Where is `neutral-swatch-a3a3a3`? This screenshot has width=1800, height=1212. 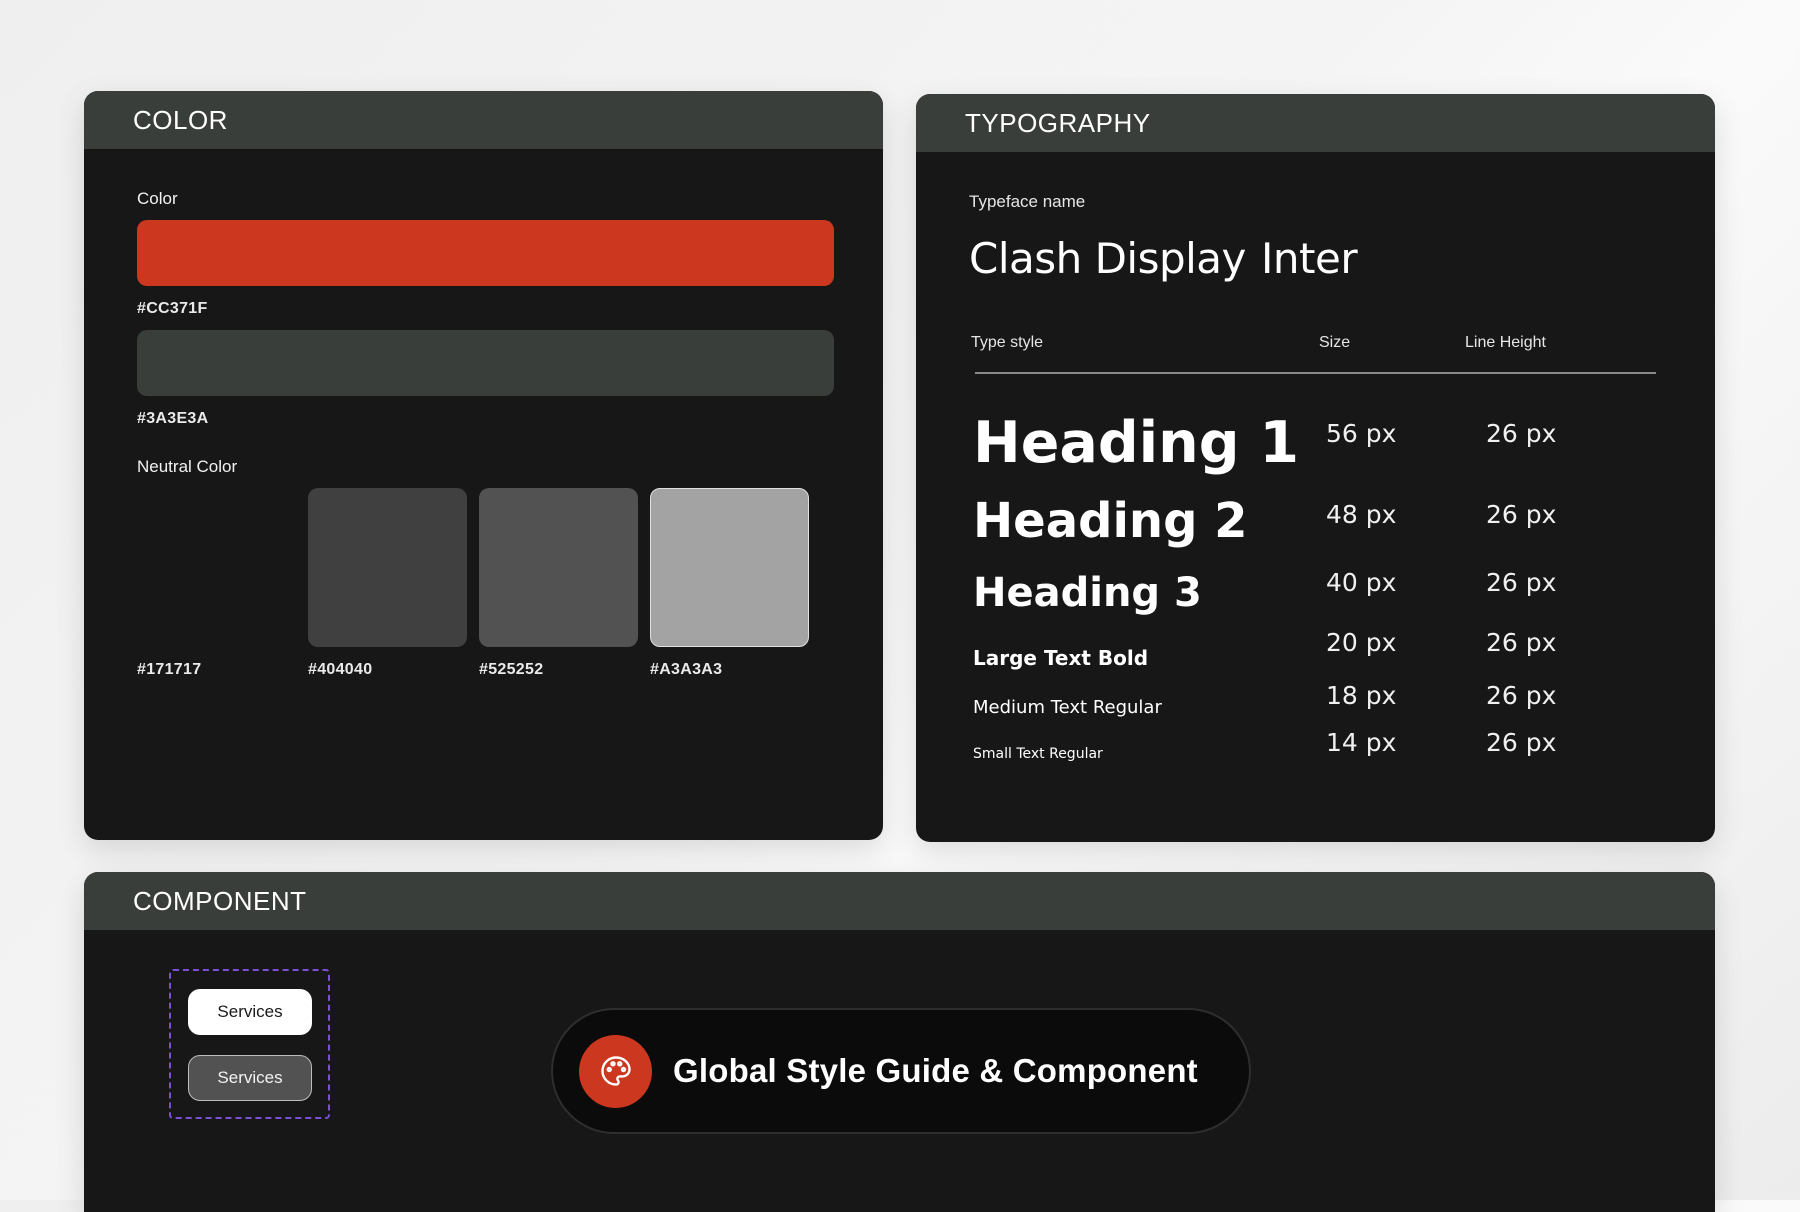
neutral-swatch-a3a3a3 is located at coordinates (729, 567).